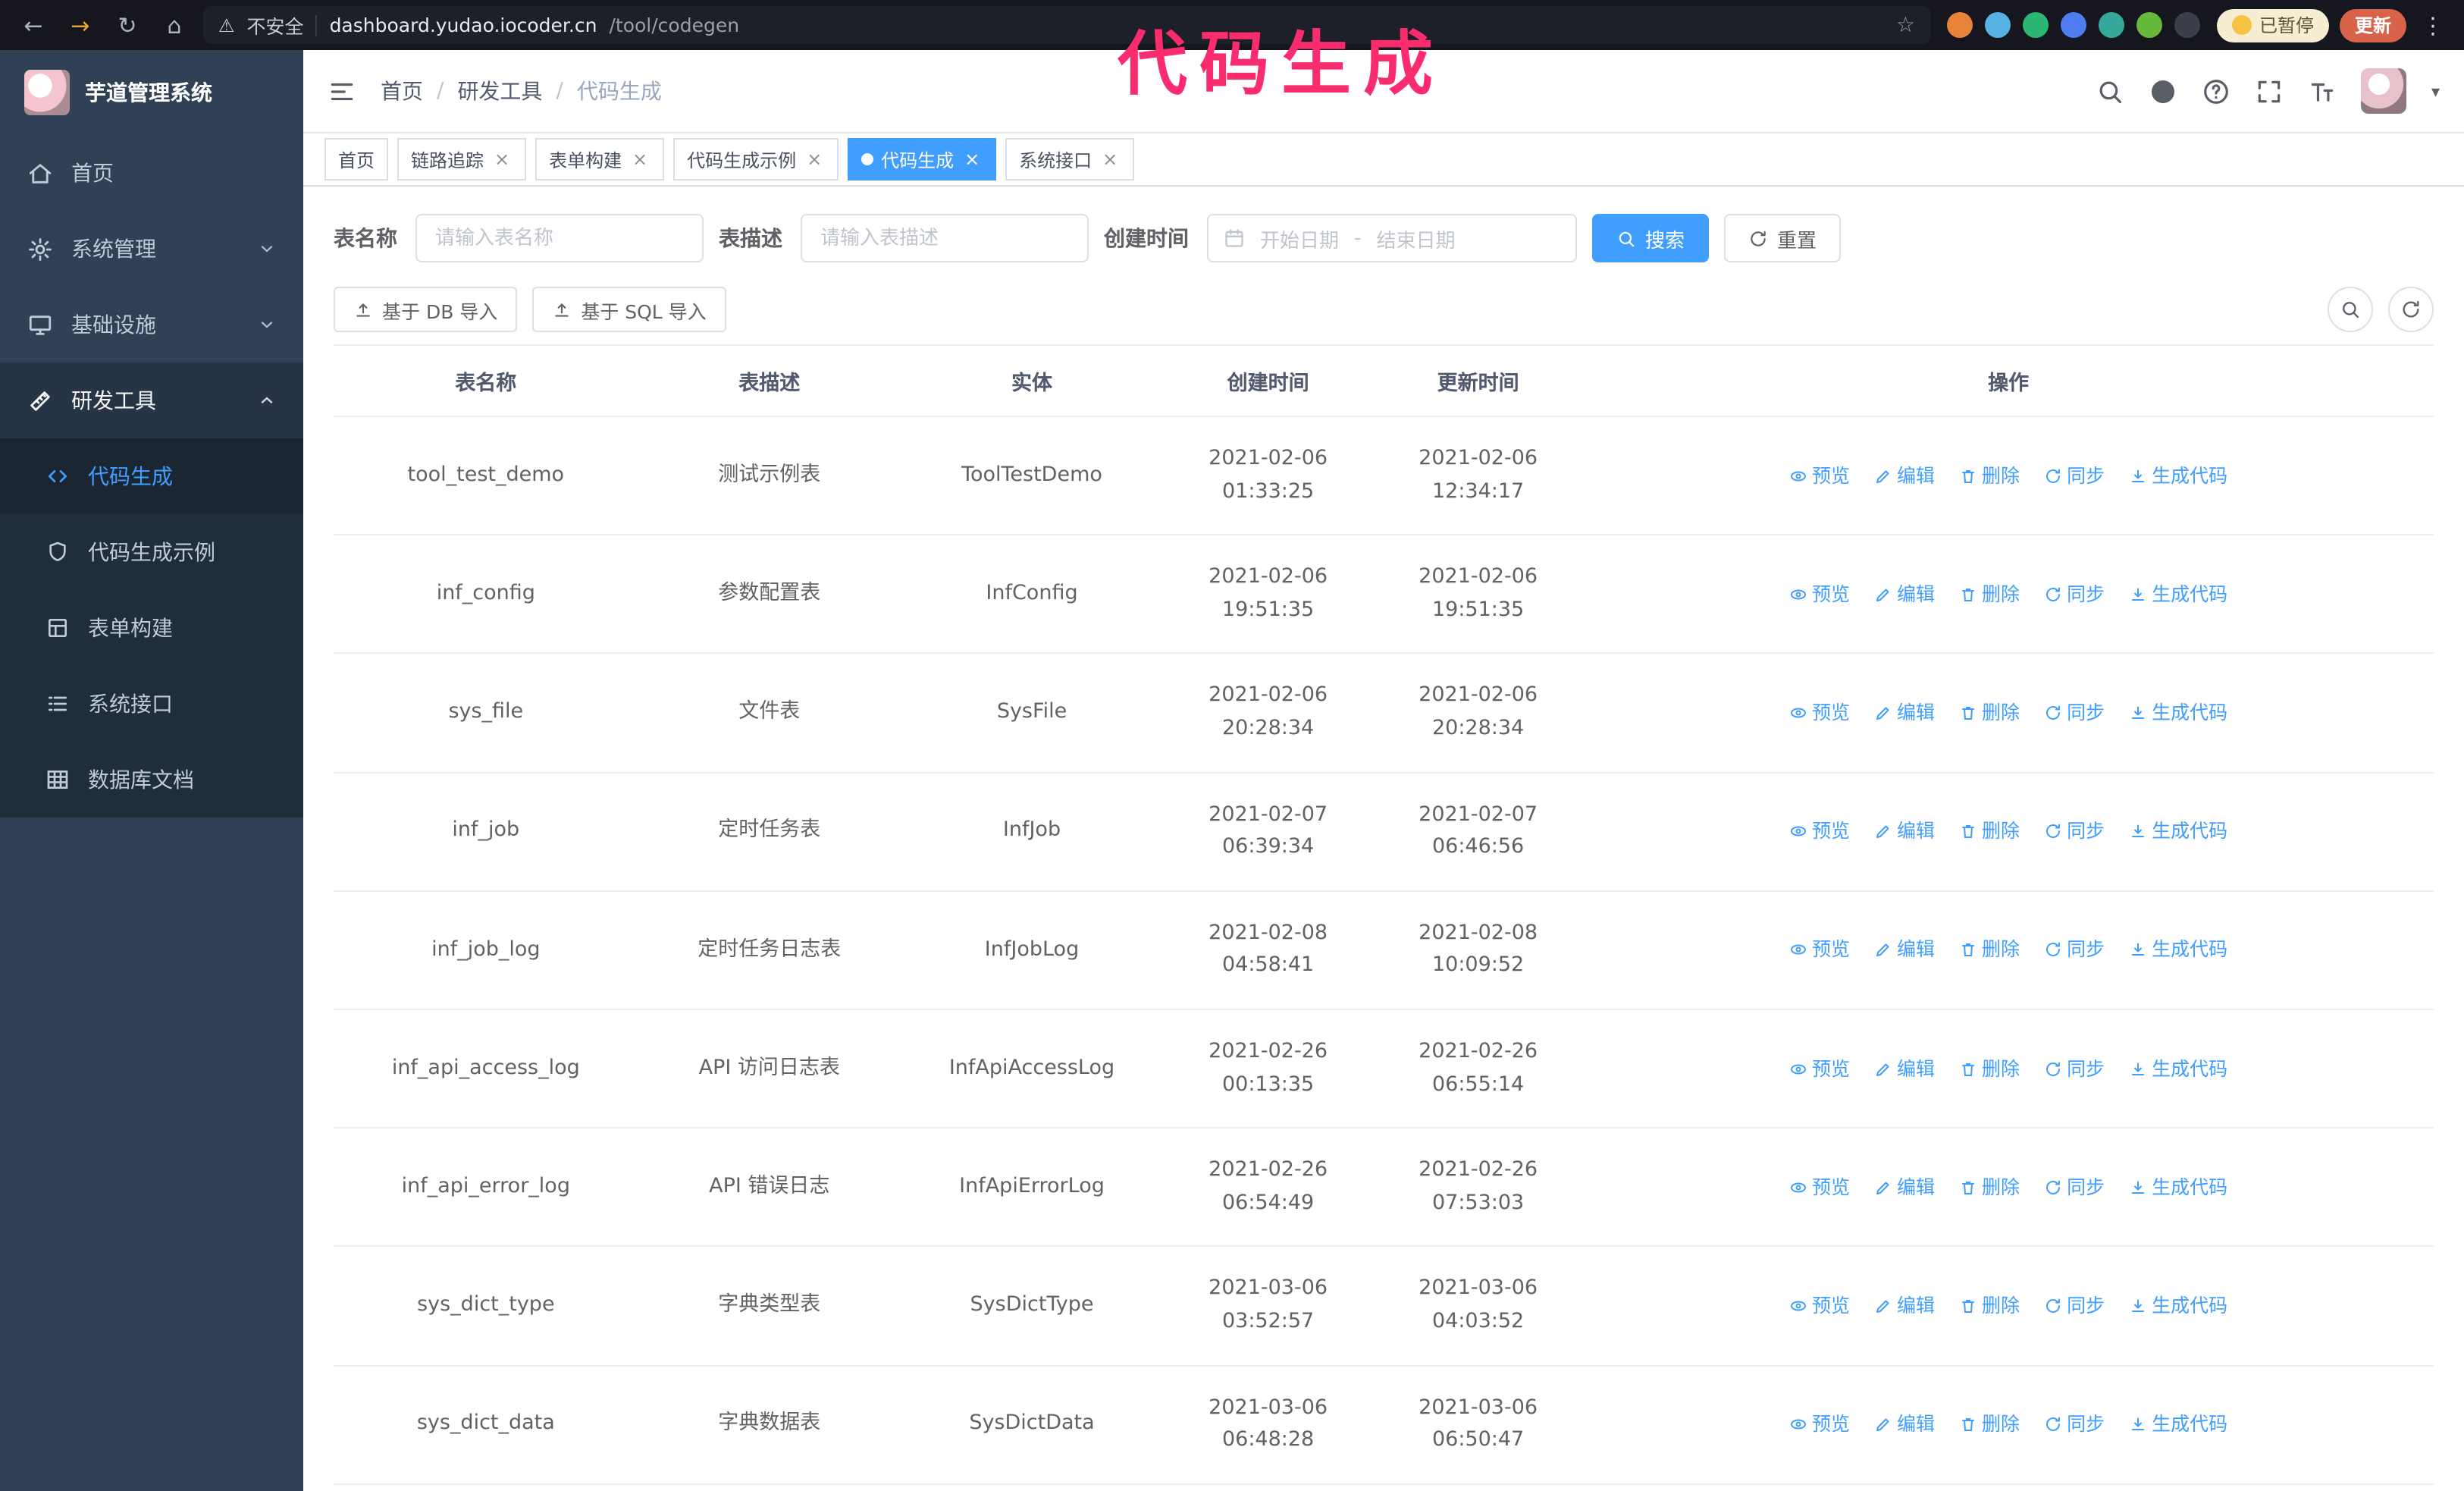 This screenshot has width=2464, height=1491. Describe the element at coordinates (2411, 309) in the screenshot. I see `refresh-table-button` at that location.